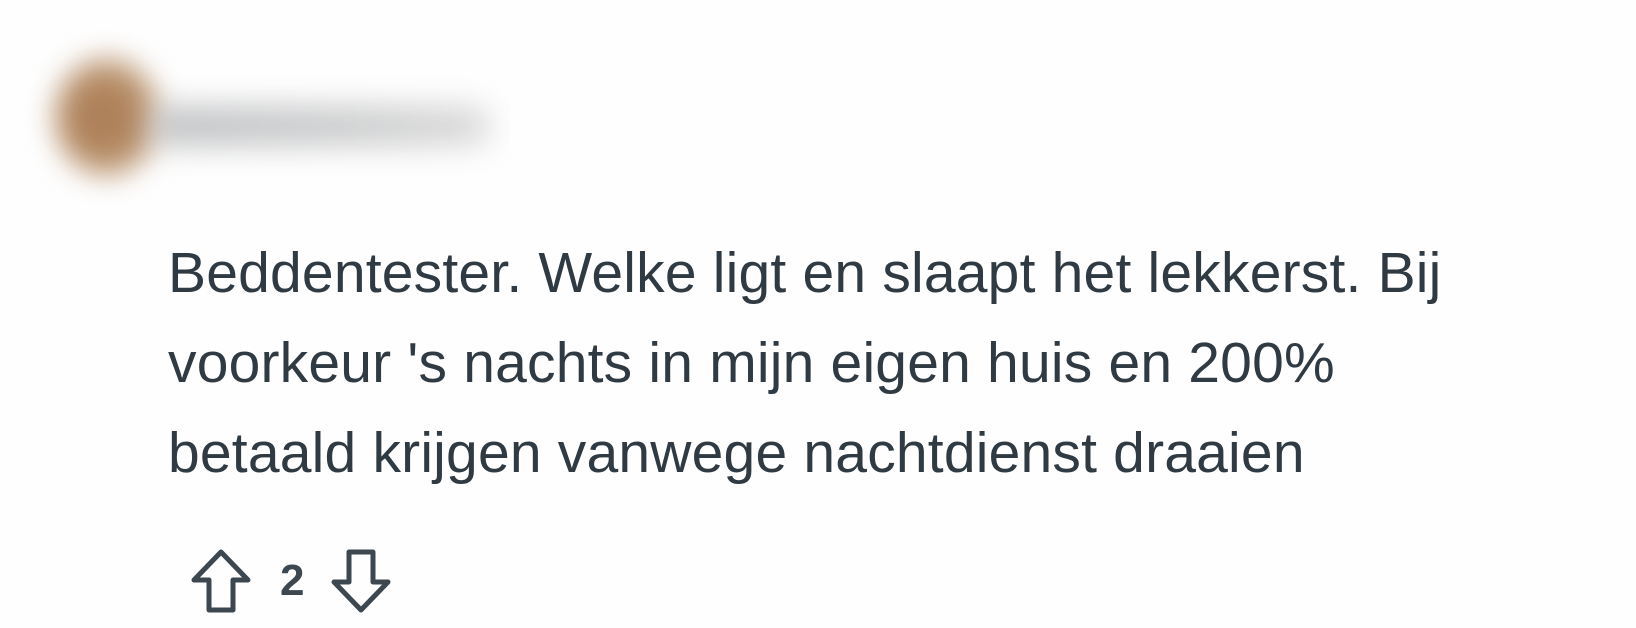 Image resolution: width=1636 pixels, height=628 pixels. I want to click on comment-author-header, so click(255, 110).